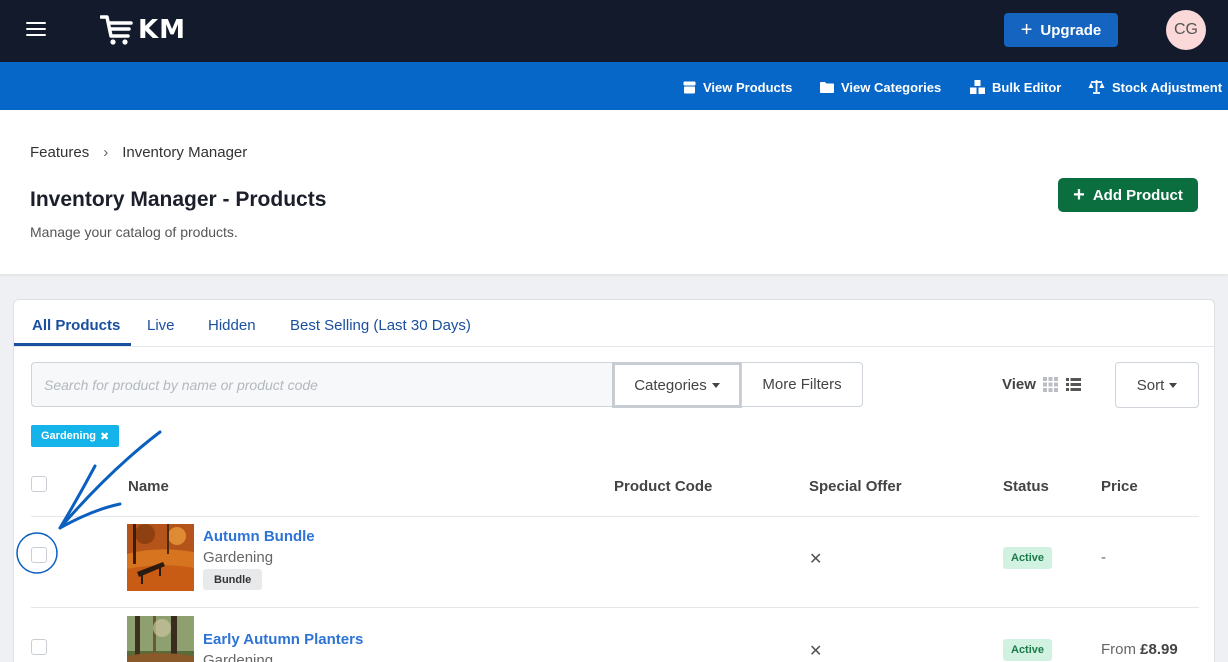 The height and width of the screenshot is (662, 1228). Describe the element at coordinates (185, 152) in the screenshot. I see `breadcrumb-current: Inventory Manager` at that location.